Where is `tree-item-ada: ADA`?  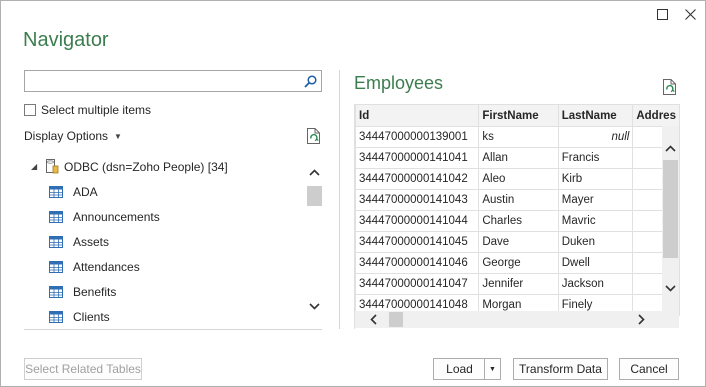 tree-item-ada: ADA is located at coordinates (73, 191).